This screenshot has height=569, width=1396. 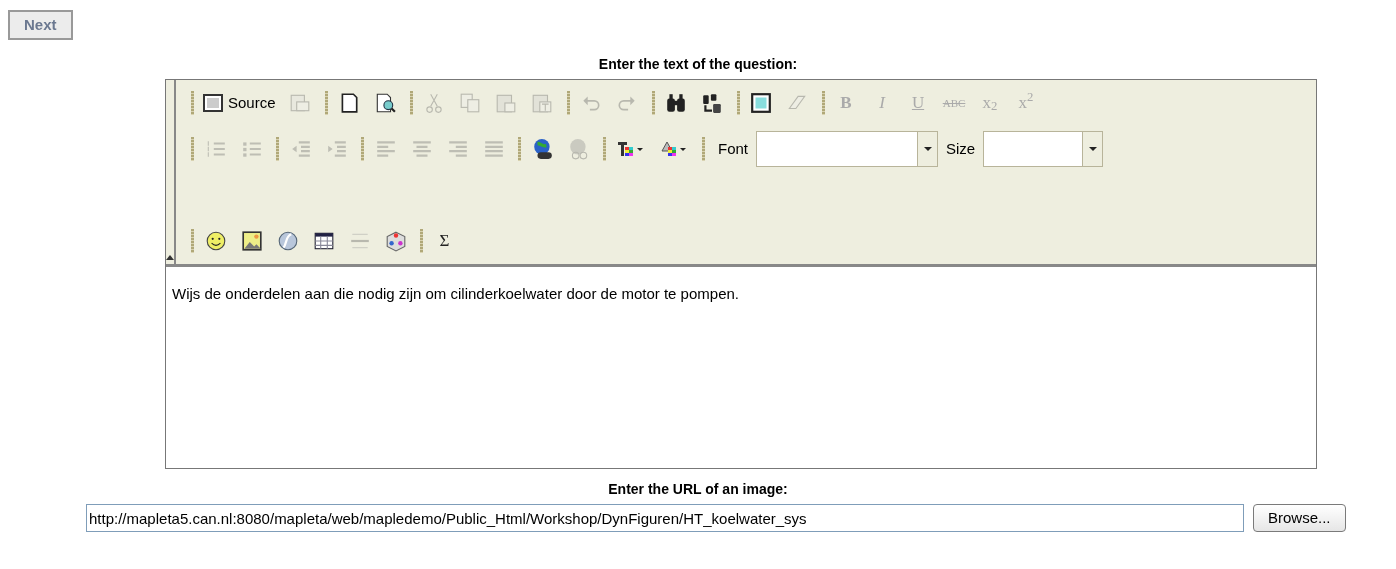 What do you see at coordinates (470, 103) in the screenshot?
I see `copy-icon` at bounding box center [470, 103].